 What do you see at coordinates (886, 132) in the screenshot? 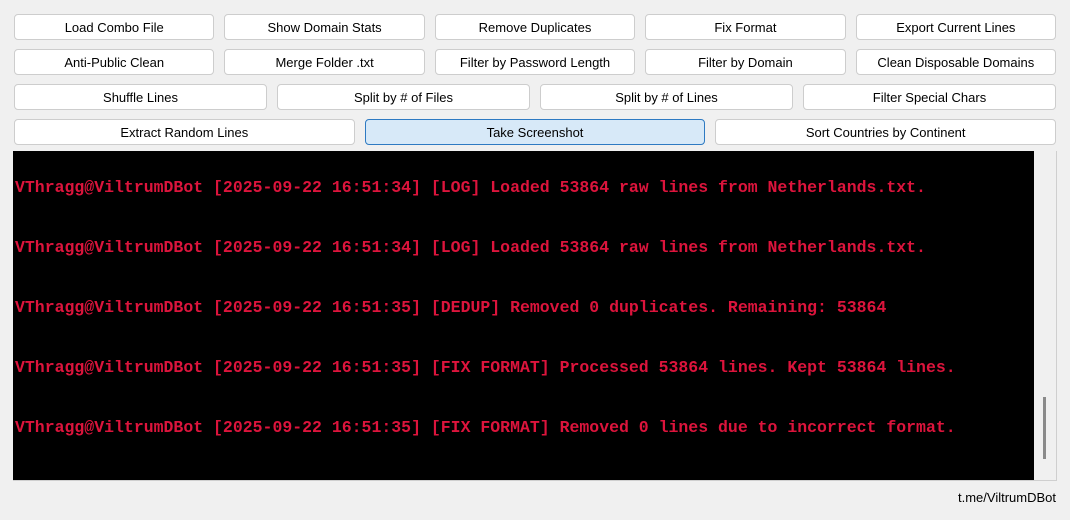
I see `button-sort-countries-by-continent: Sort Countries by Continent` at bounding box center [886, 132].